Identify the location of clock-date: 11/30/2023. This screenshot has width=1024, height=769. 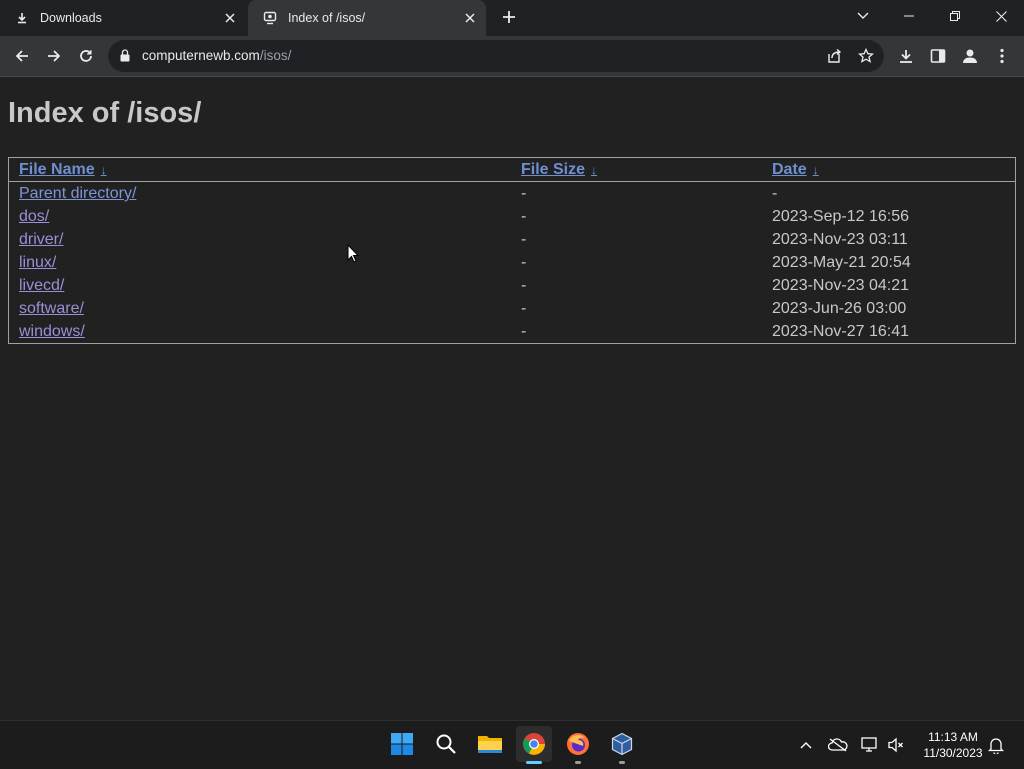
(953, 753).